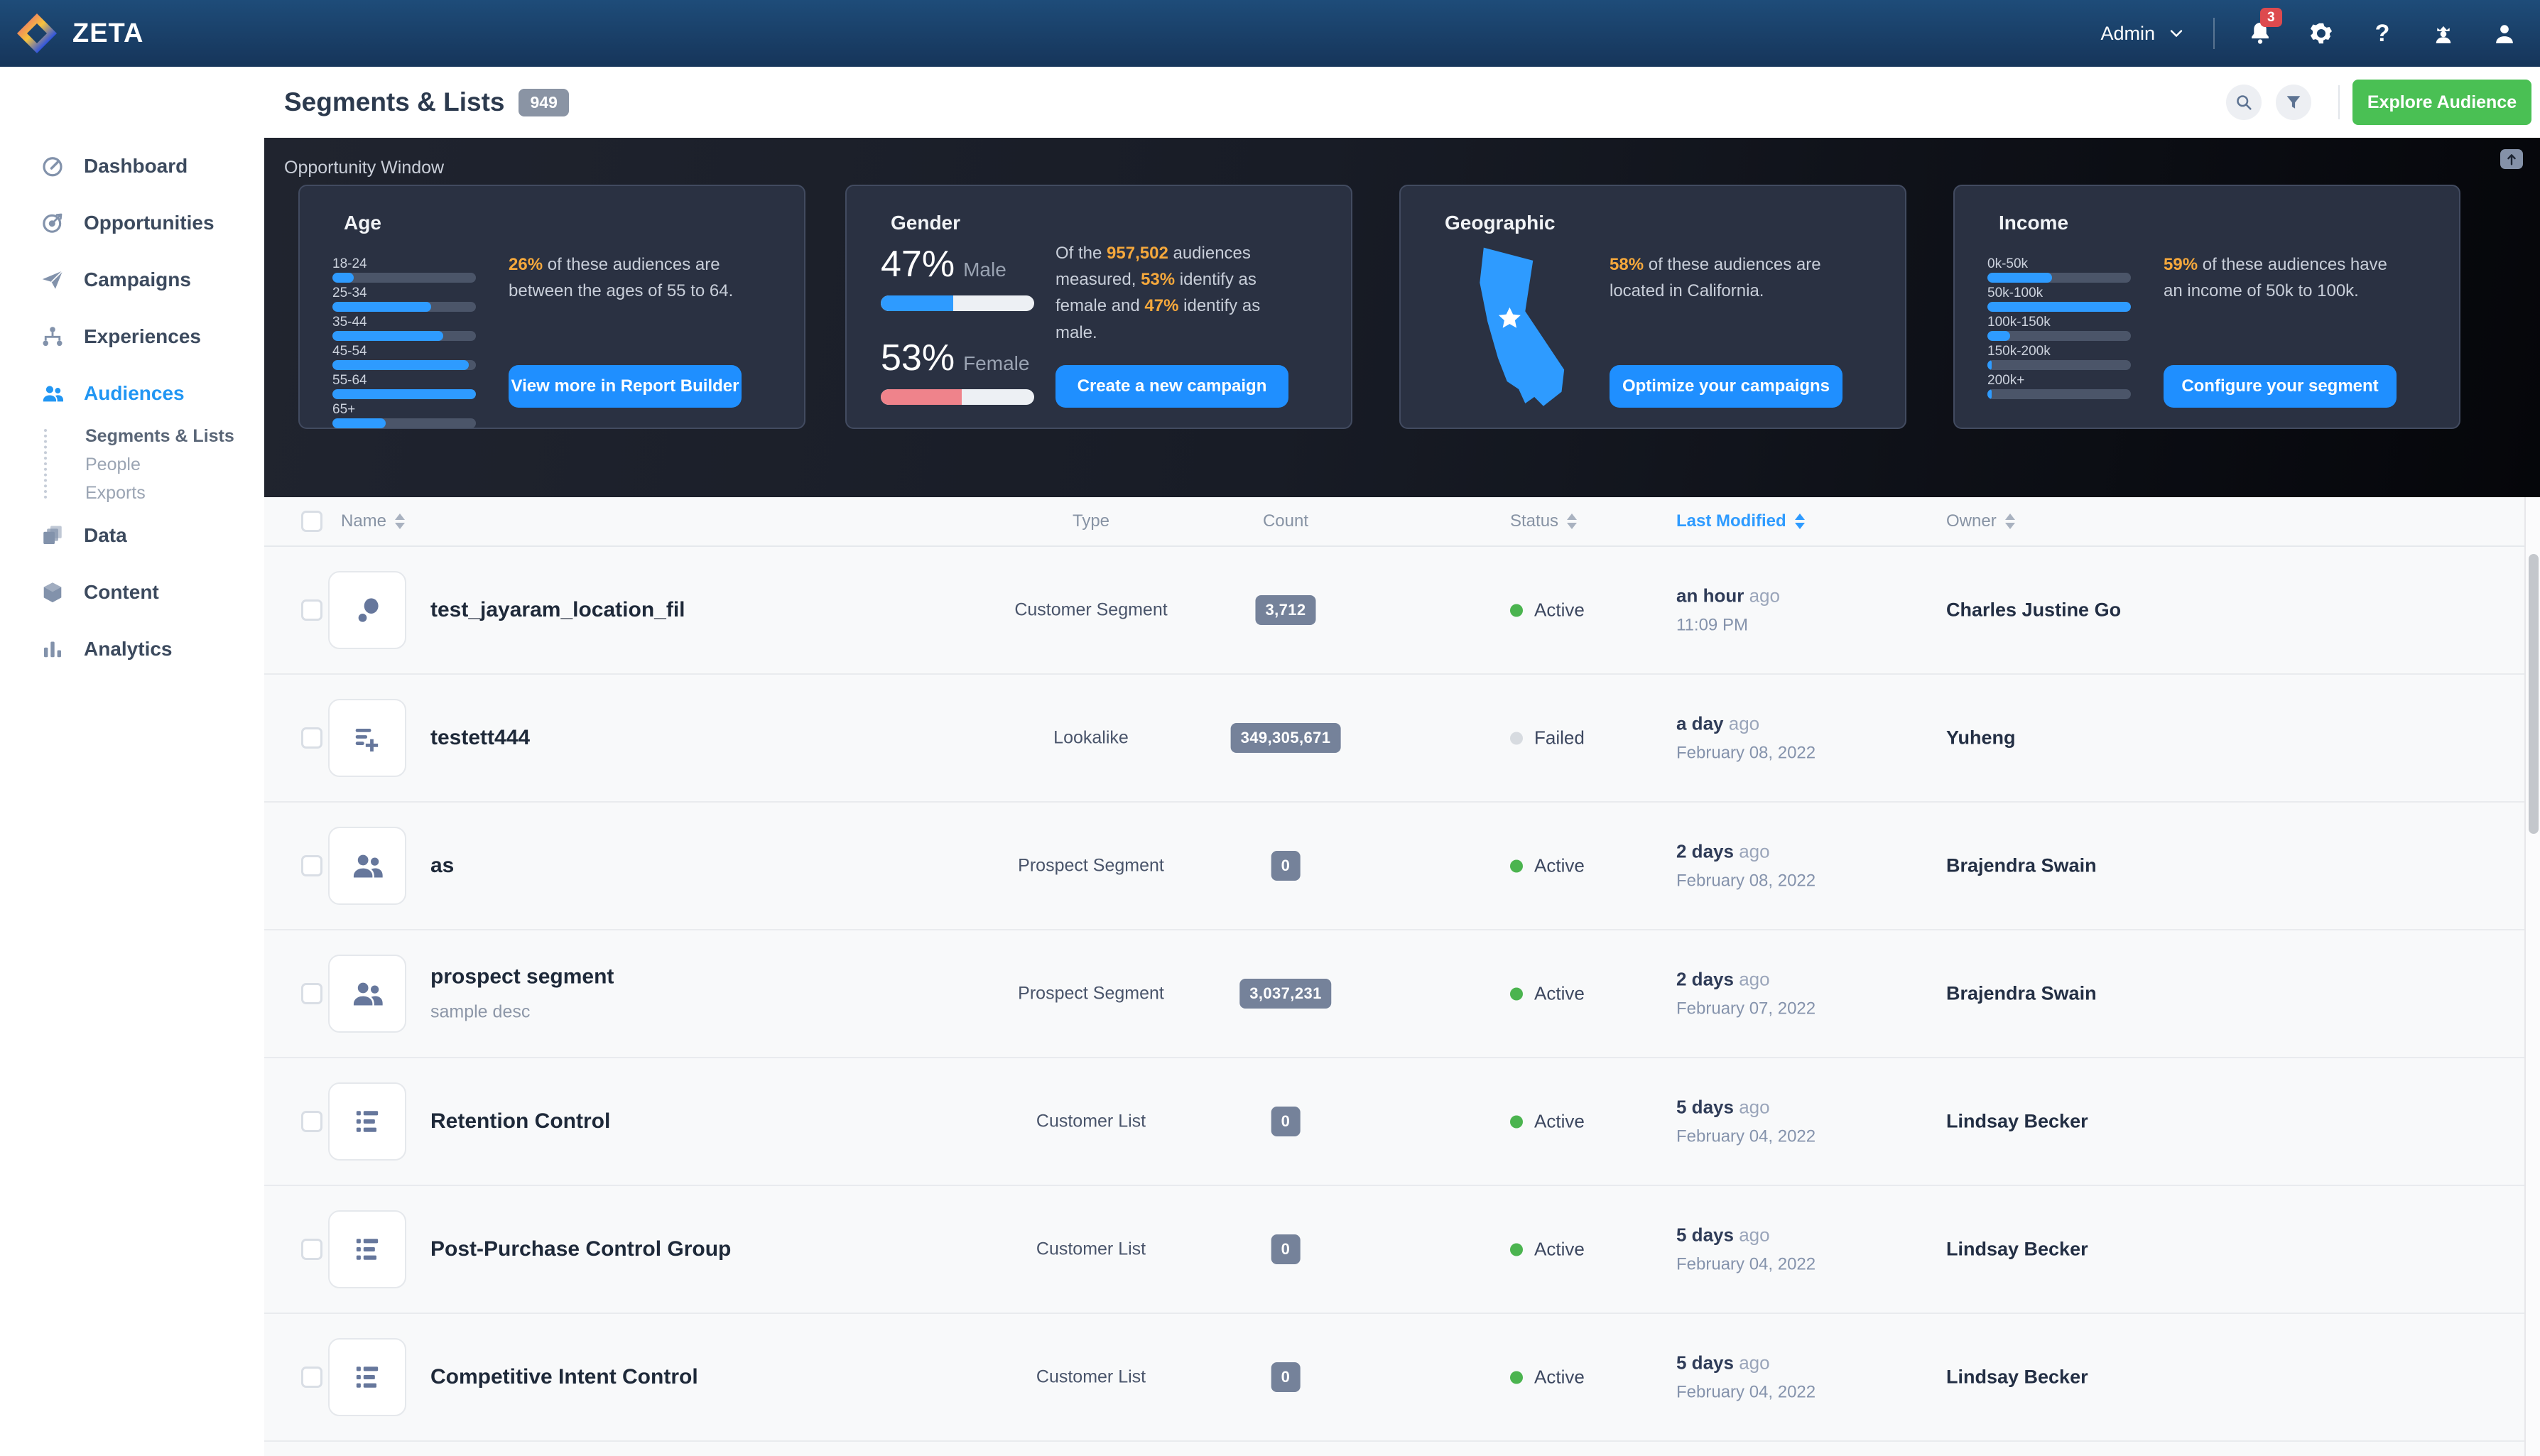 The height and width of the screenshot is (1456, 2540). I want to click on sidebar-subitem-exports: Exports, so click(174, 493).